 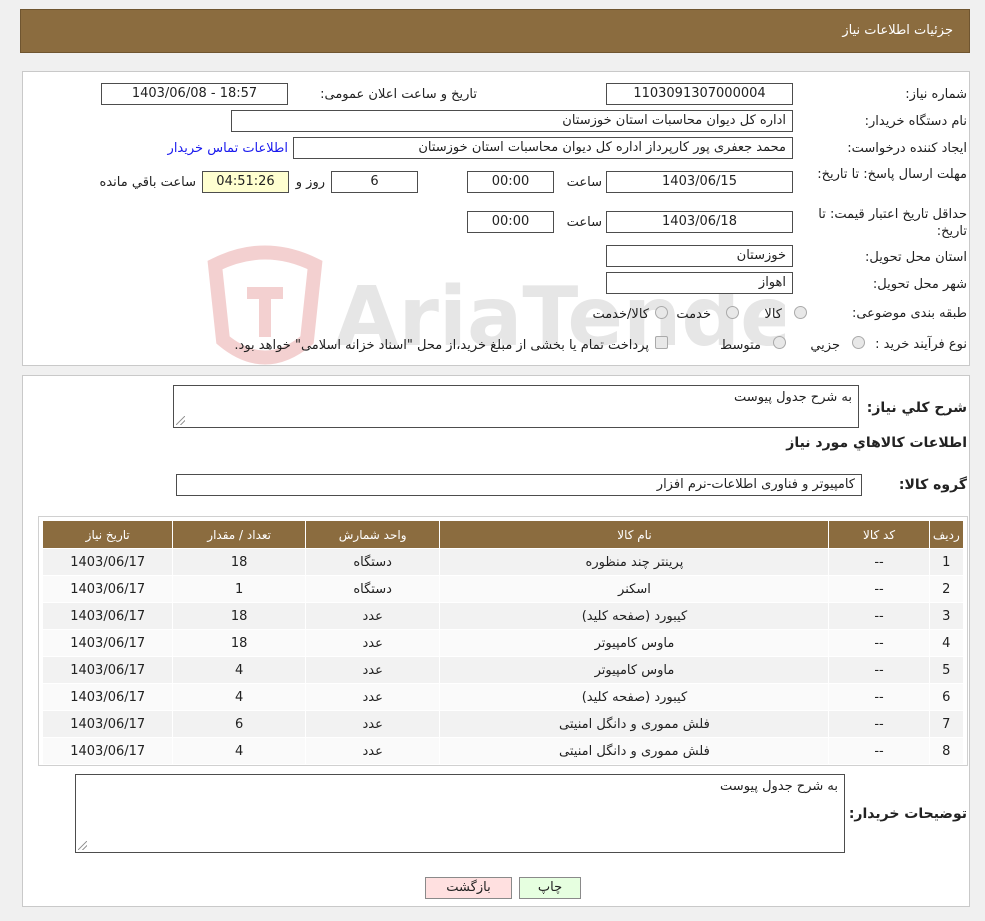 What do you see at coordinates (800, 312) in the screenshot?
I see `category-radio-goods` at bounding box center [800, 312].